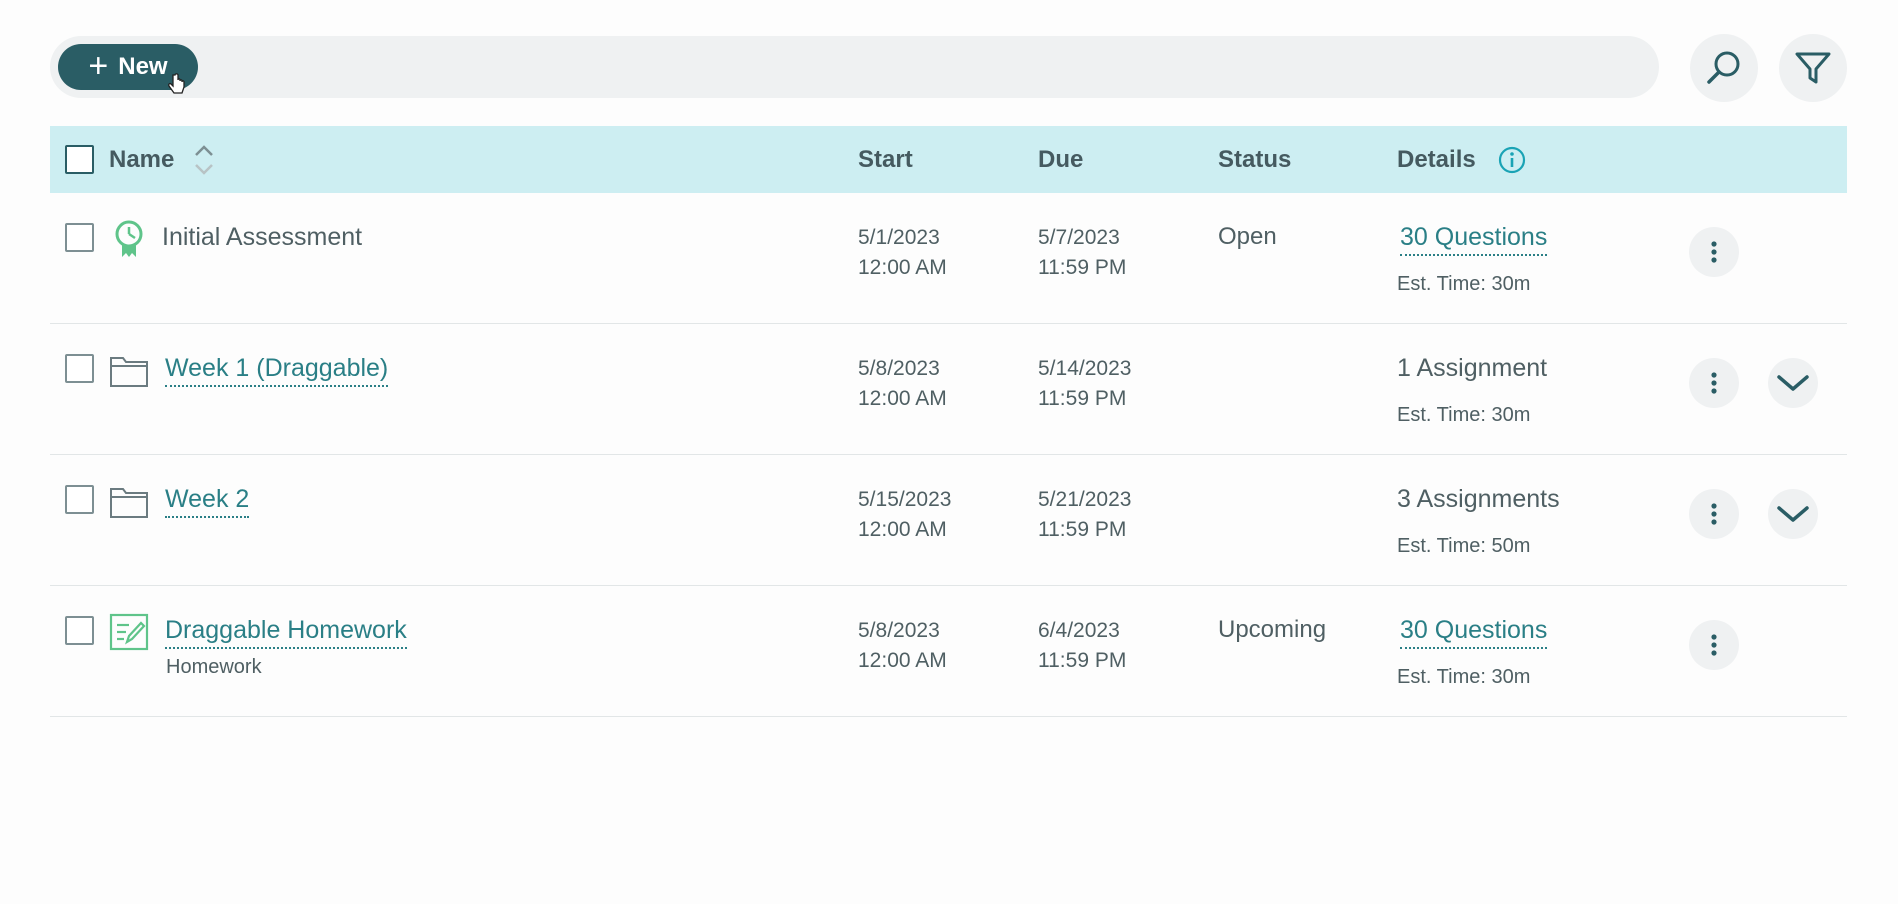  I want to click on due-date: 5/14/2023 11:59 PM, so click(1085, 383).